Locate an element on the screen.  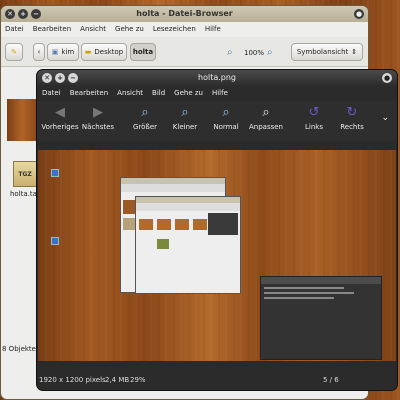
menu-bild: Bild is located at coordinates (158, 93).